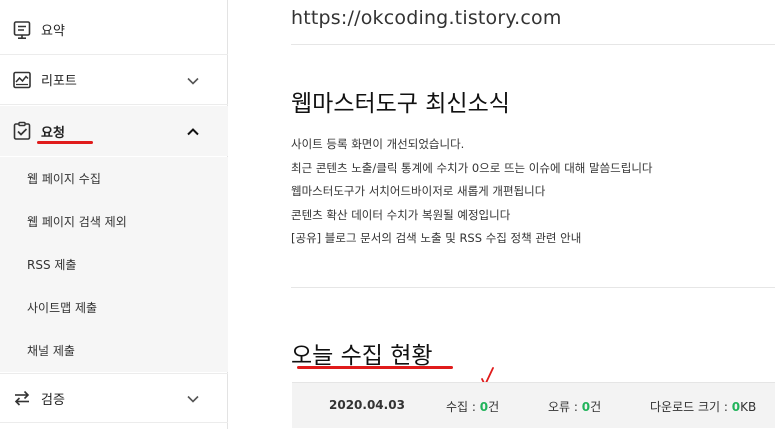  What do you see at coordinates (596, 407) in the screenshot?
I see `stats-error-unit: 건` at bounding box center [596, 407].